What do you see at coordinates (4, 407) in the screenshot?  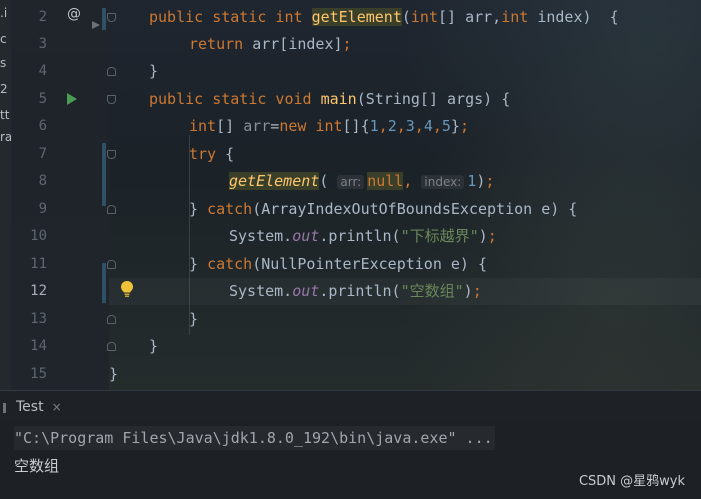 I see `run-config-icon` at bounding box center [4, 407].